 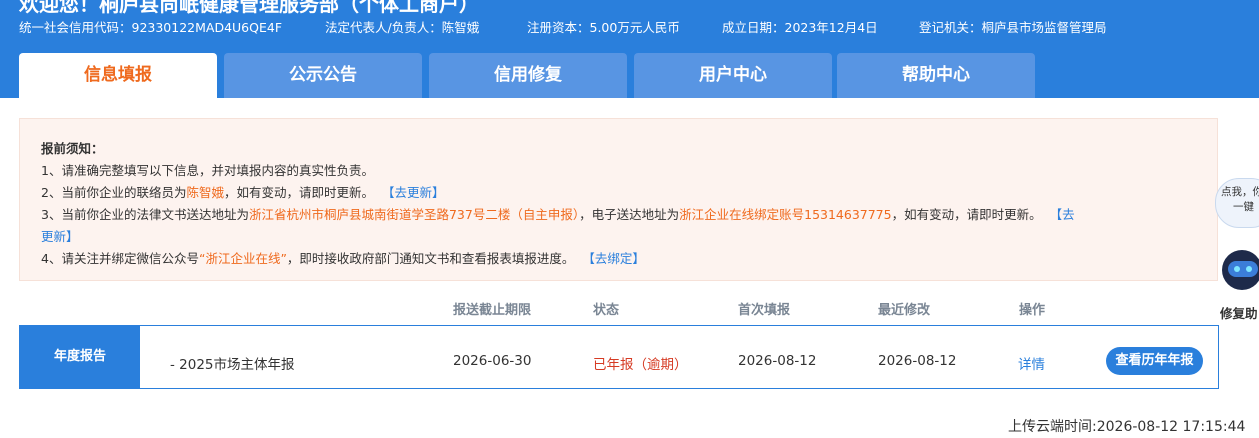 I want to click on view-history-reports-button: 查看历年年报, so click(x=1154, y=361).